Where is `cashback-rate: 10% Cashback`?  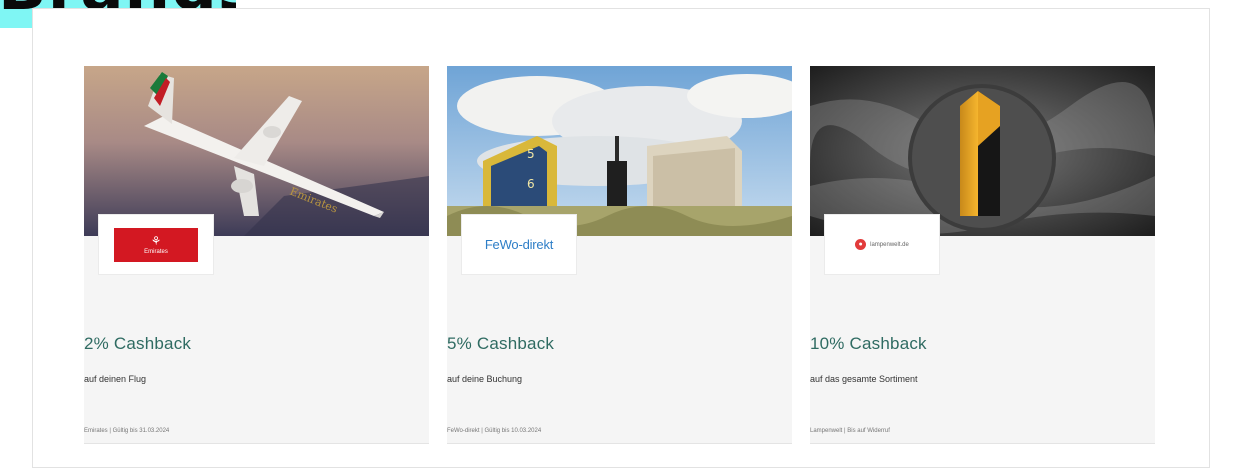
cashback-rate: 10% Cashback is located at coordinates (868, 343).